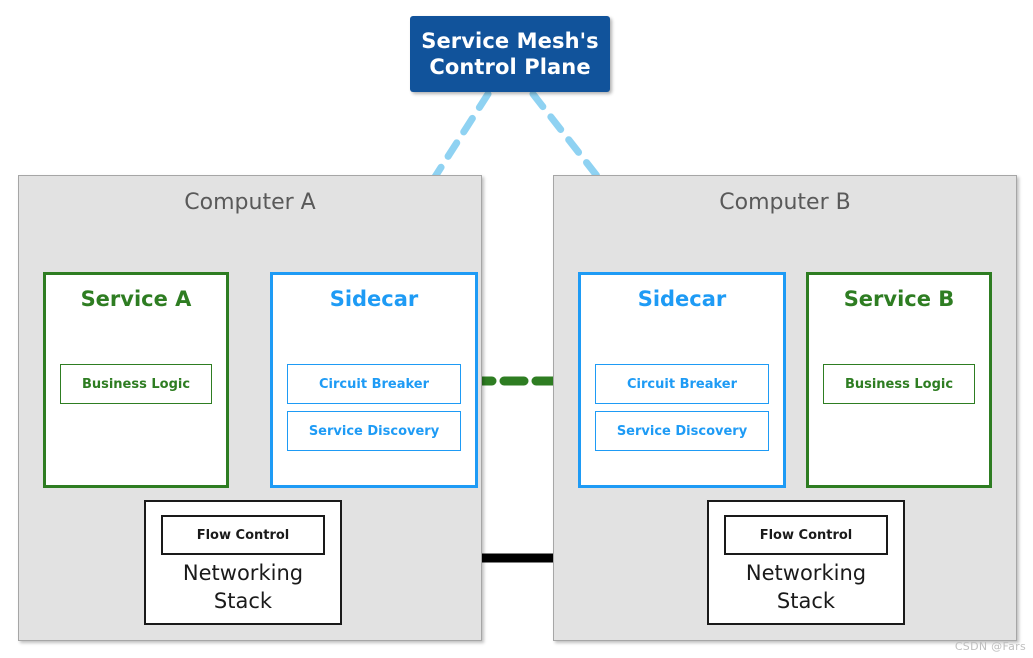 The height and width of the screenshot is (658, 1033). I want to click on computer-a-title: Computer A, so click(250, 202).